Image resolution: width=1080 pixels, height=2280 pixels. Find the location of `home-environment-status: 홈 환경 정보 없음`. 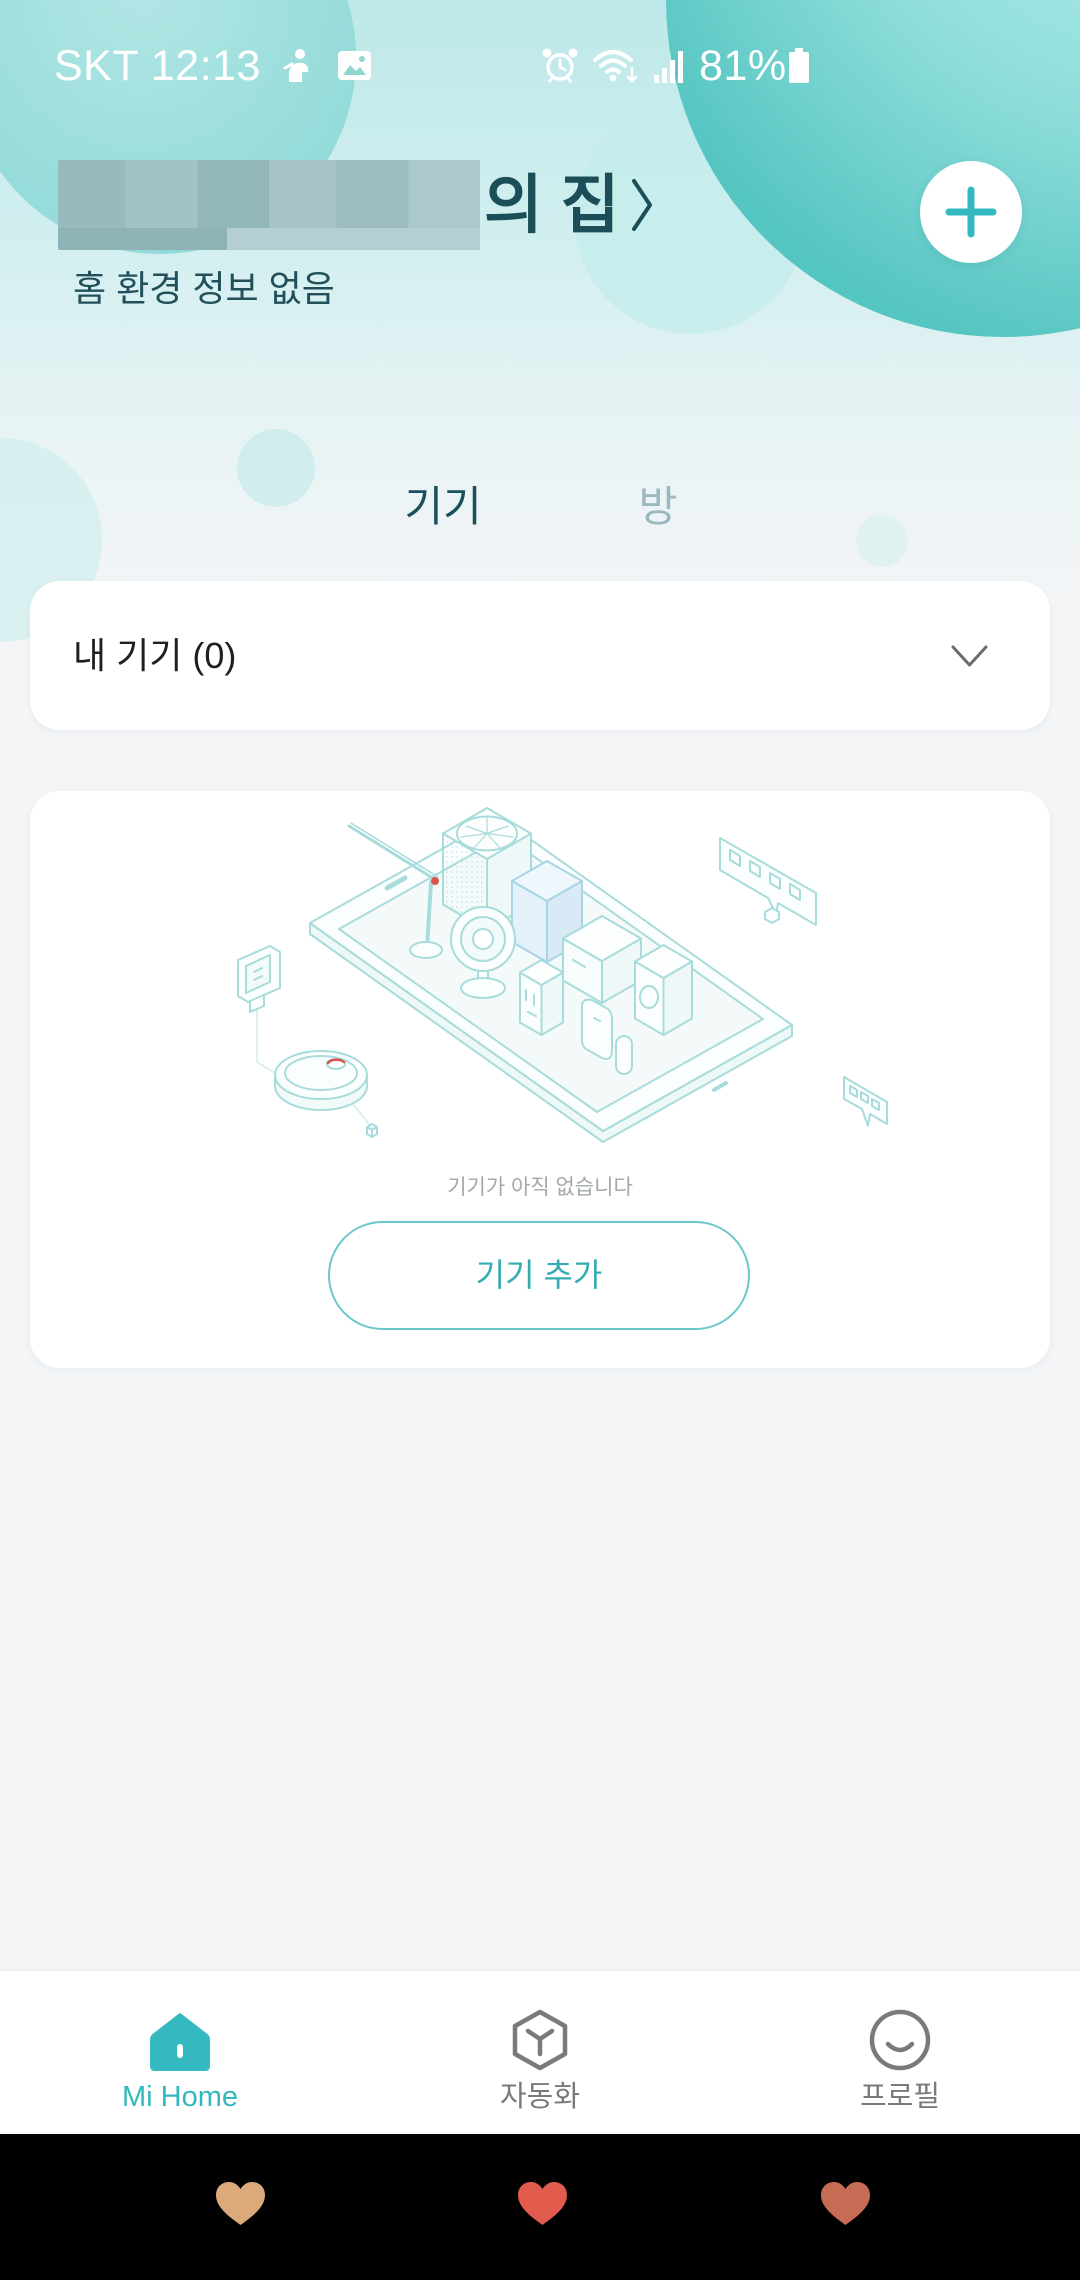

home-environment-status: 홈 환경 정보 없음 is located at coordinates (204, 288).